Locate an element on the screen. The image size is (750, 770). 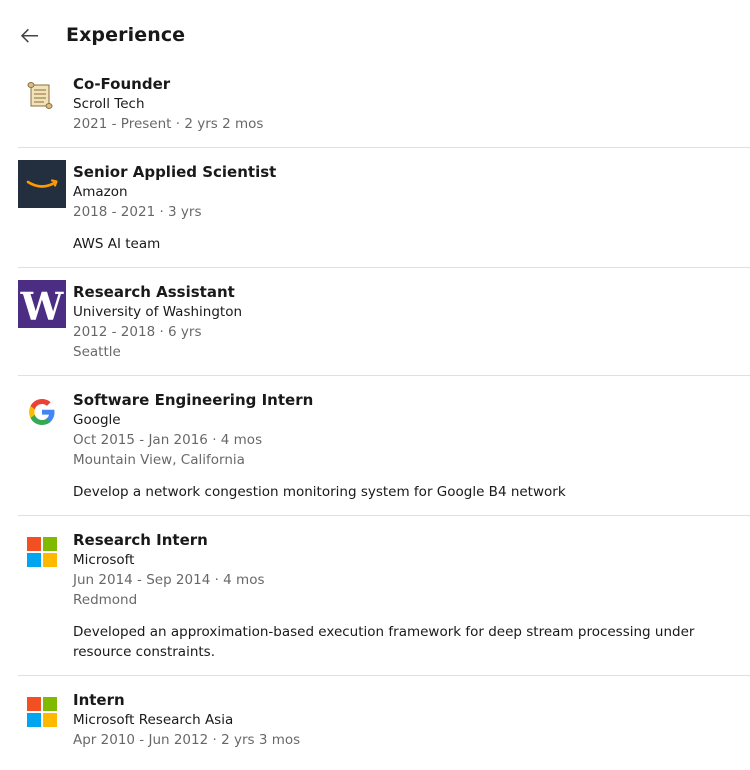
date-range: 2021 - Present · 2 yrs 2 mos is located at coordinates (168, 124).